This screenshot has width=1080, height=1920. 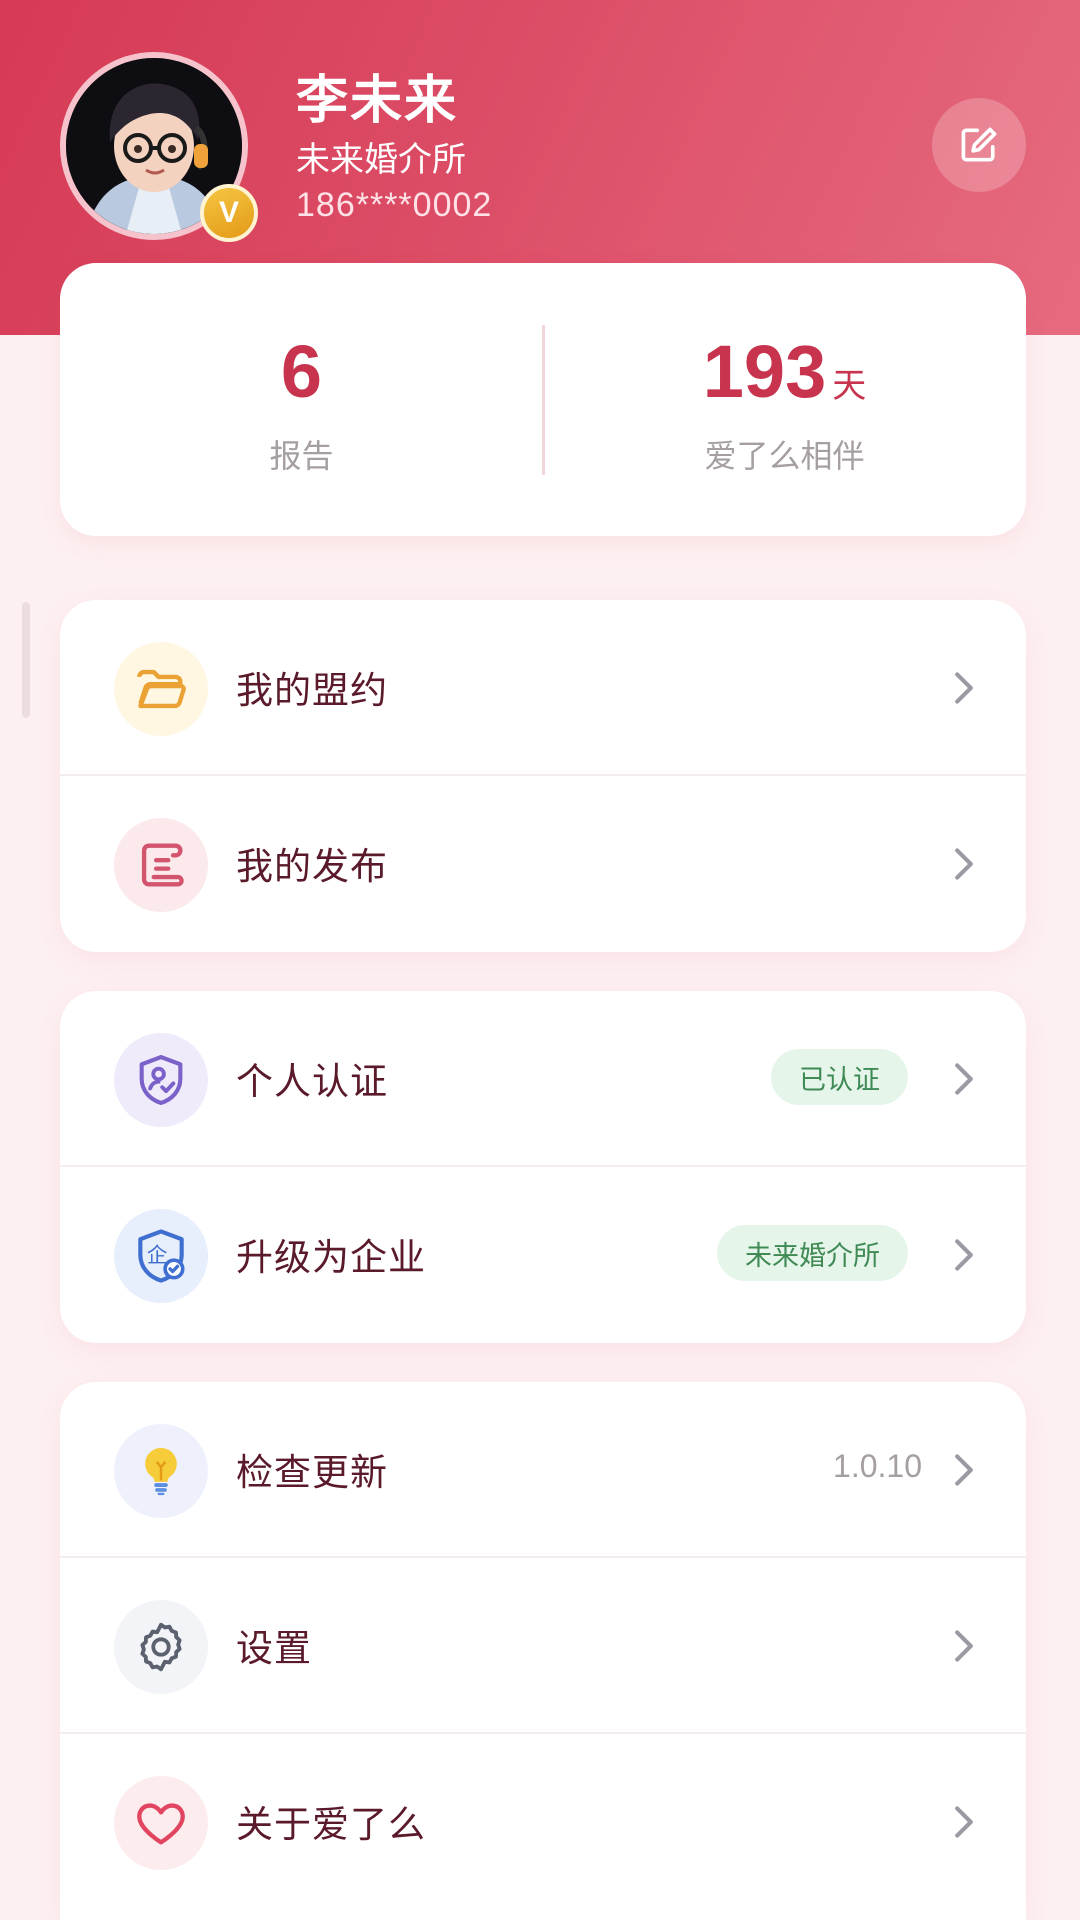 What do you see at coordinates (161, 689) in the screenshot?
I see `folder-icon` at bounding box center [161, 689].